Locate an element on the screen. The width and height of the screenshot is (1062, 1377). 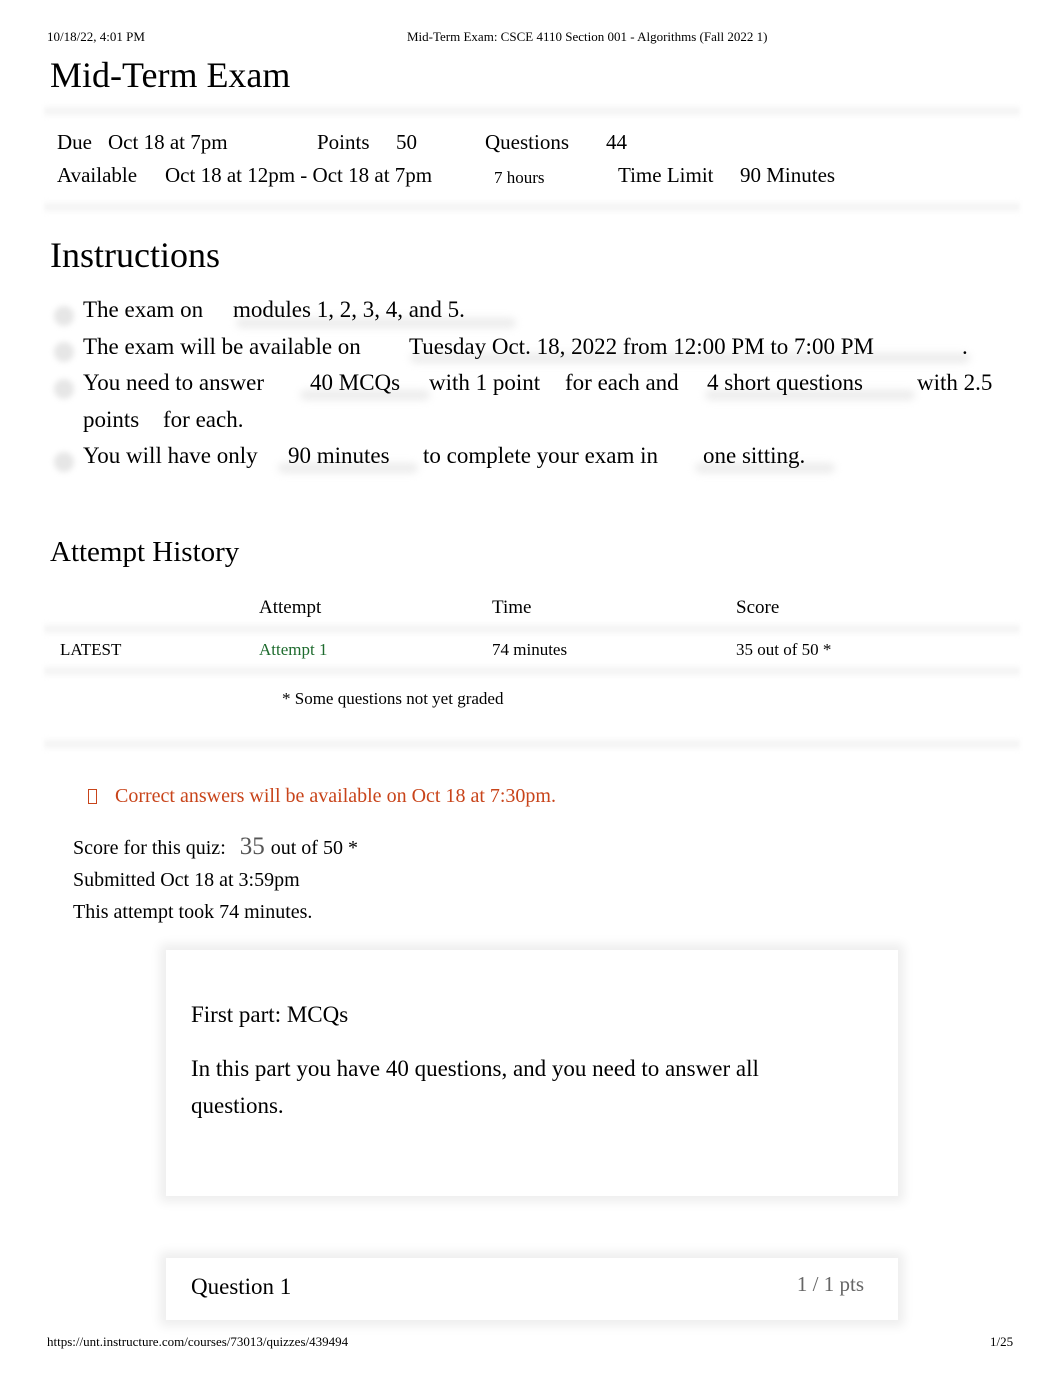
warning-icon is located at coordinates (92, 796).